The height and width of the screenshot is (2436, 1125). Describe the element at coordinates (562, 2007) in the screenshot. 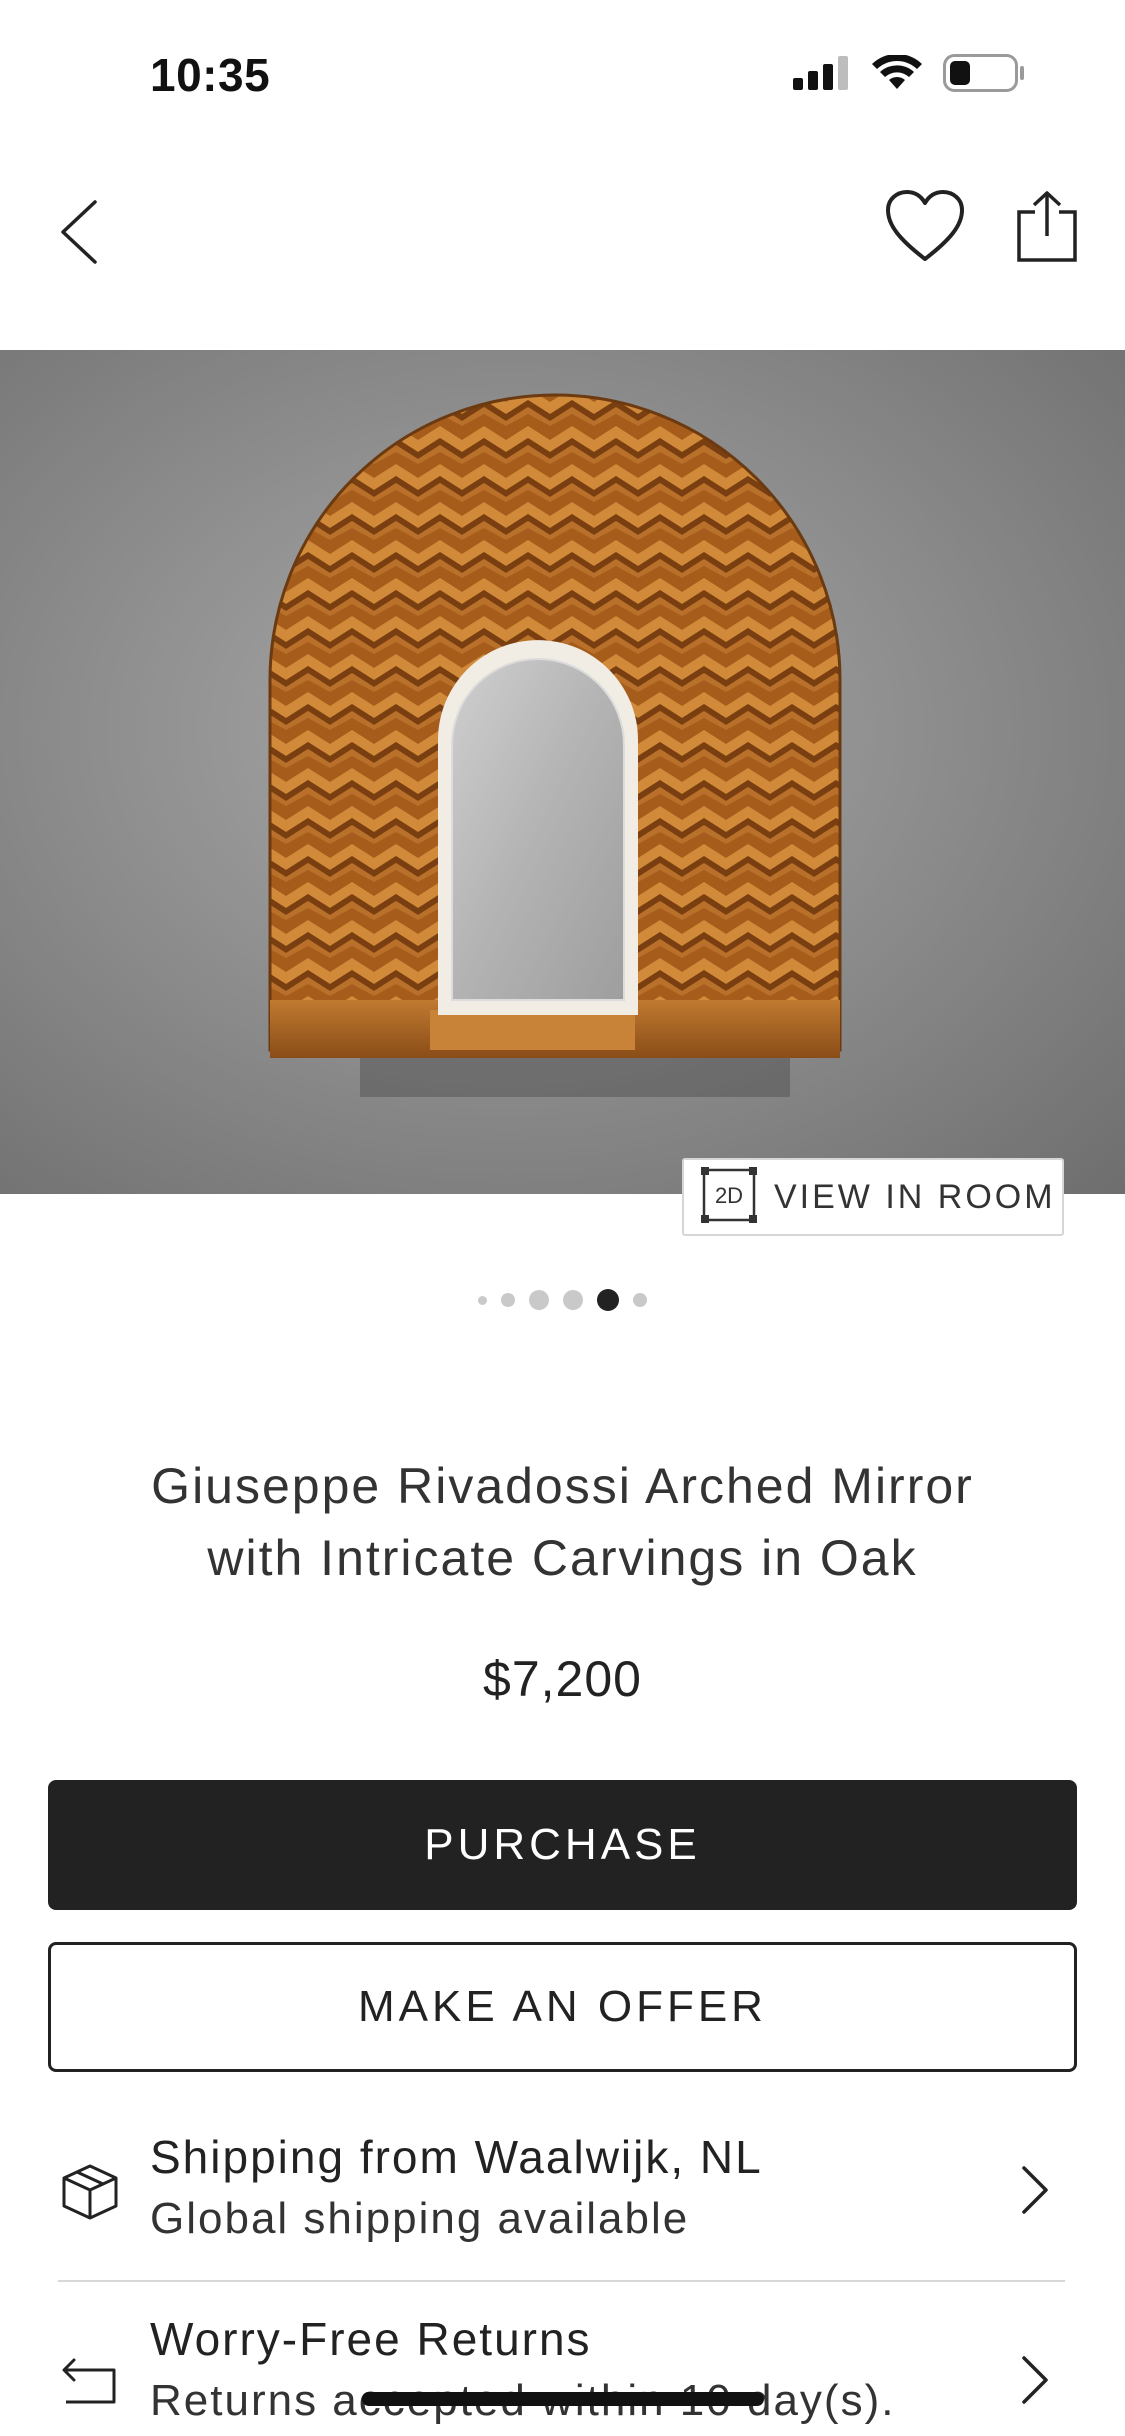

I see `make-offer-button: MAKE AN OFFER` at that location.